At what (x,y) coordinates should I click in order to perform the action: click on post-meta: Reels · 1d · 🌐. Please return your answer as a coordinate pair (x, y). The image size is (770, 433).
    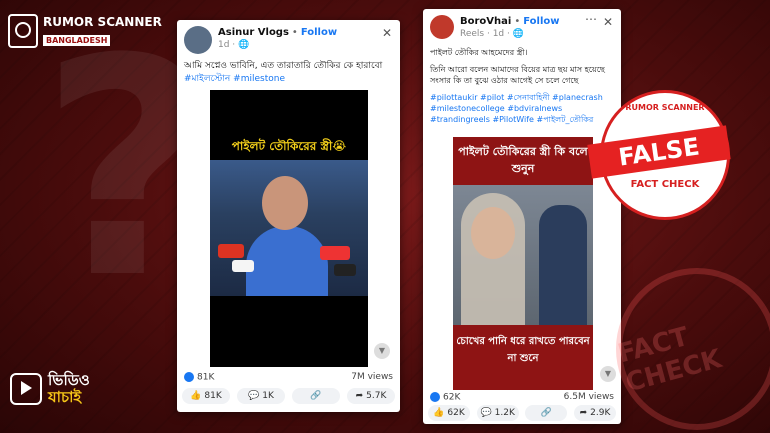
    Looking at the image, I should click on (492, 34).